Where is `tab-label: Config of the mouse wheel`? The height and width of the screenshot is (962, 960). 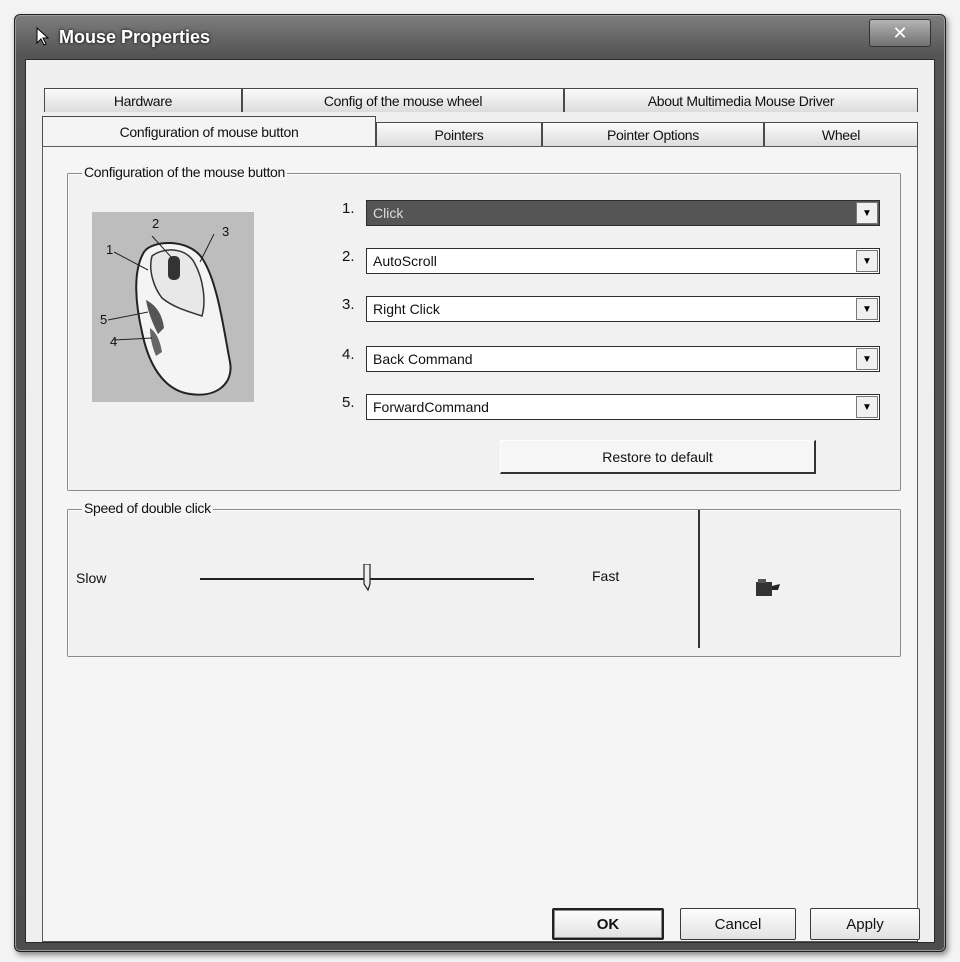 tab-label: Config of the mouse wheel is located at coordinates (403, 100).